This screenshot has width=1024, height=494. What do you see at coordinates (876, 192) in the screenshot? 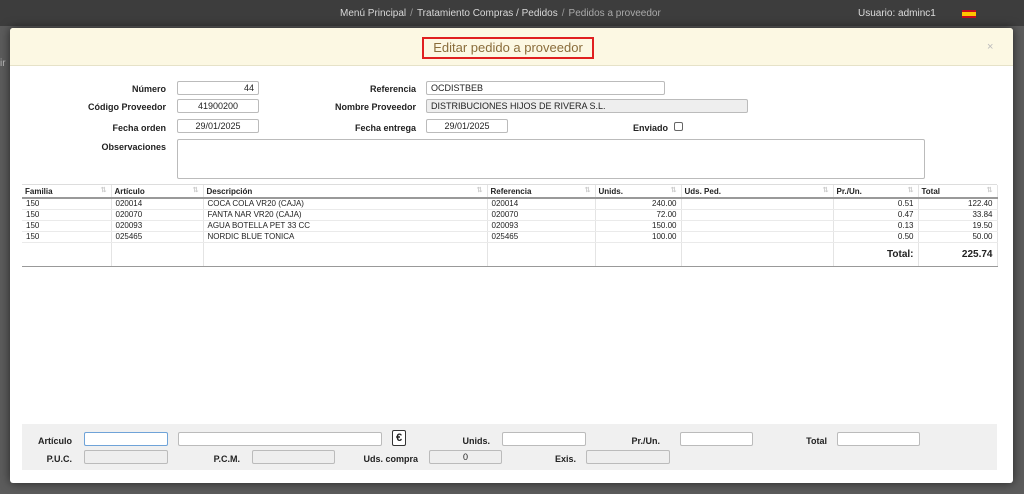
I see `column-header-pr-un: Pr./Un. ⇅` at bounding box center [876, 192].